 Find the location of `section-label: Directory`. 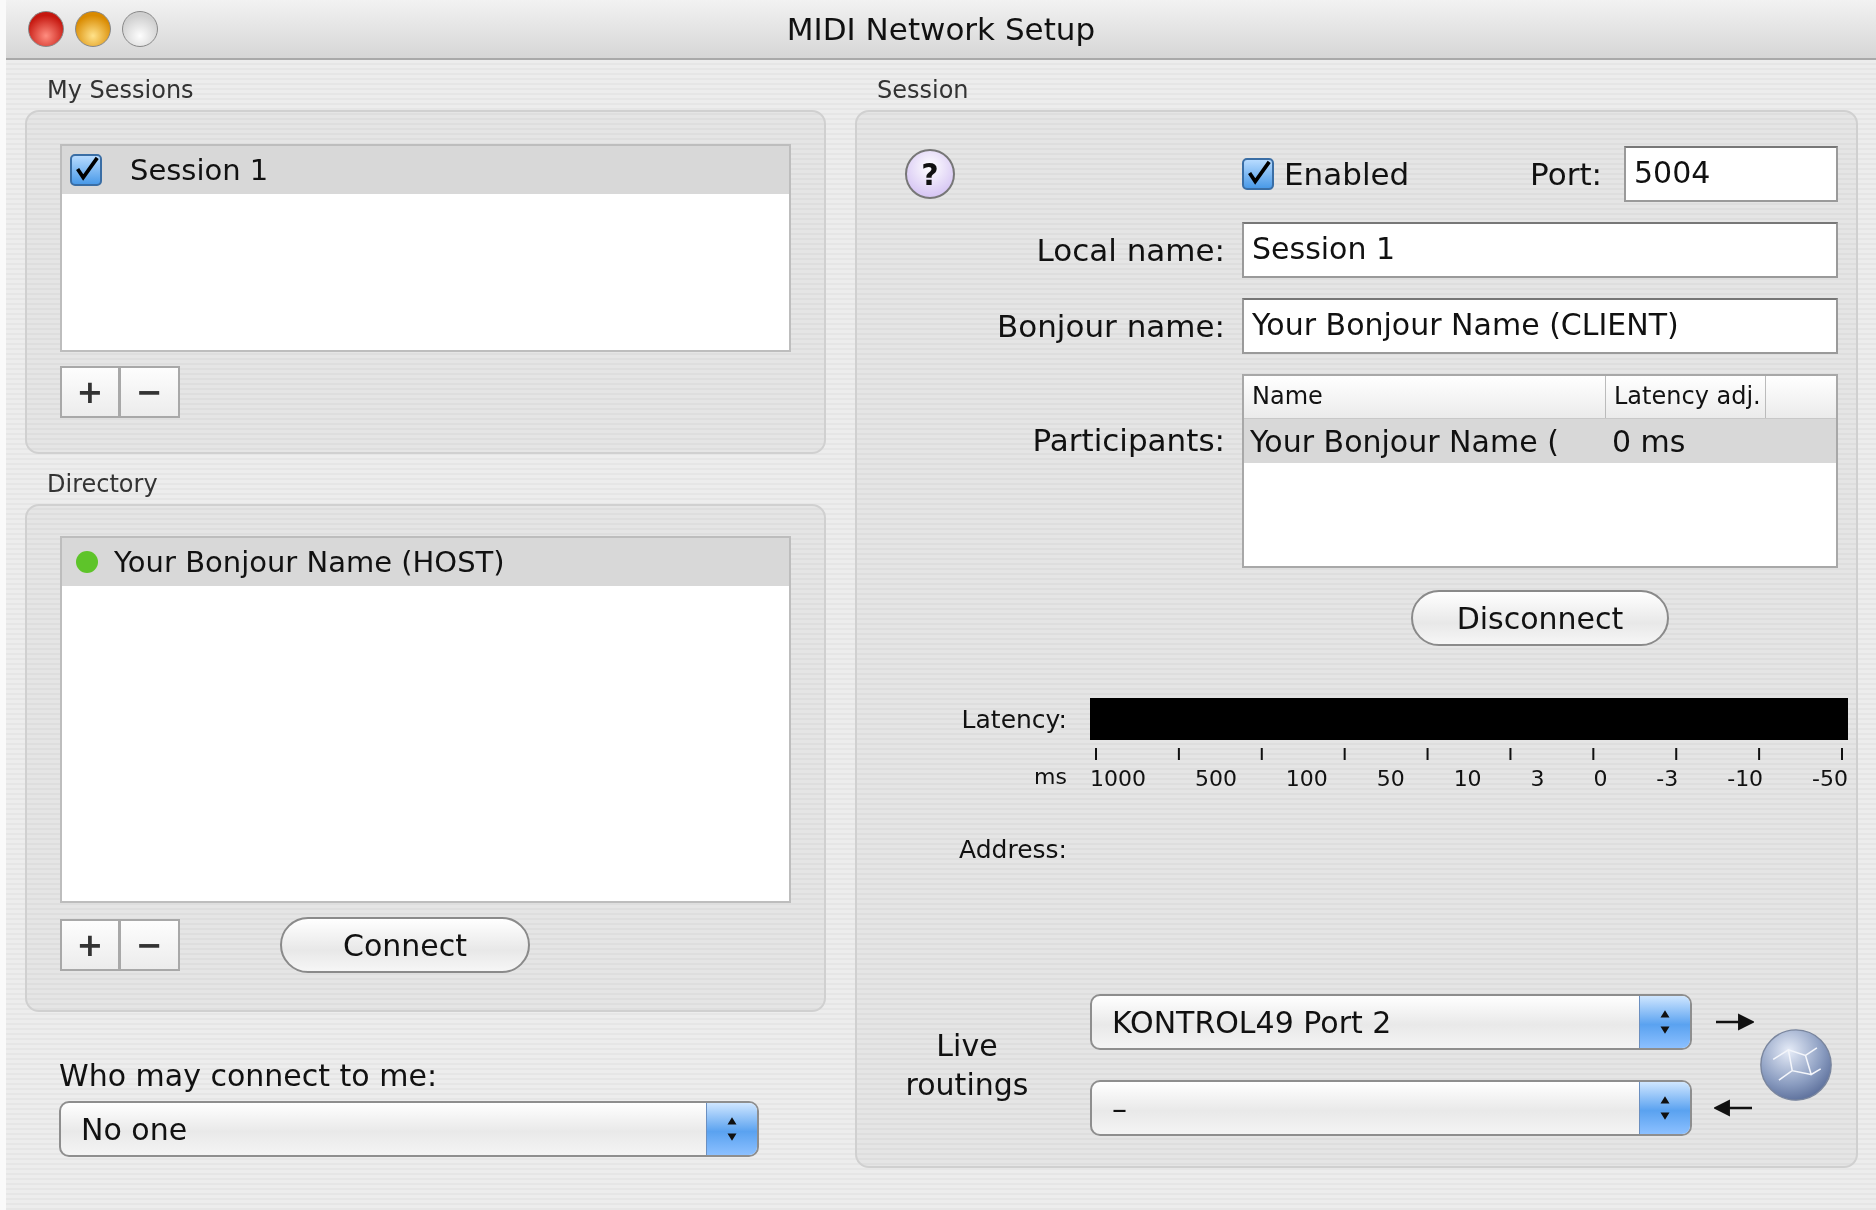

section-label: Directory is located at coordinates (102, 484).